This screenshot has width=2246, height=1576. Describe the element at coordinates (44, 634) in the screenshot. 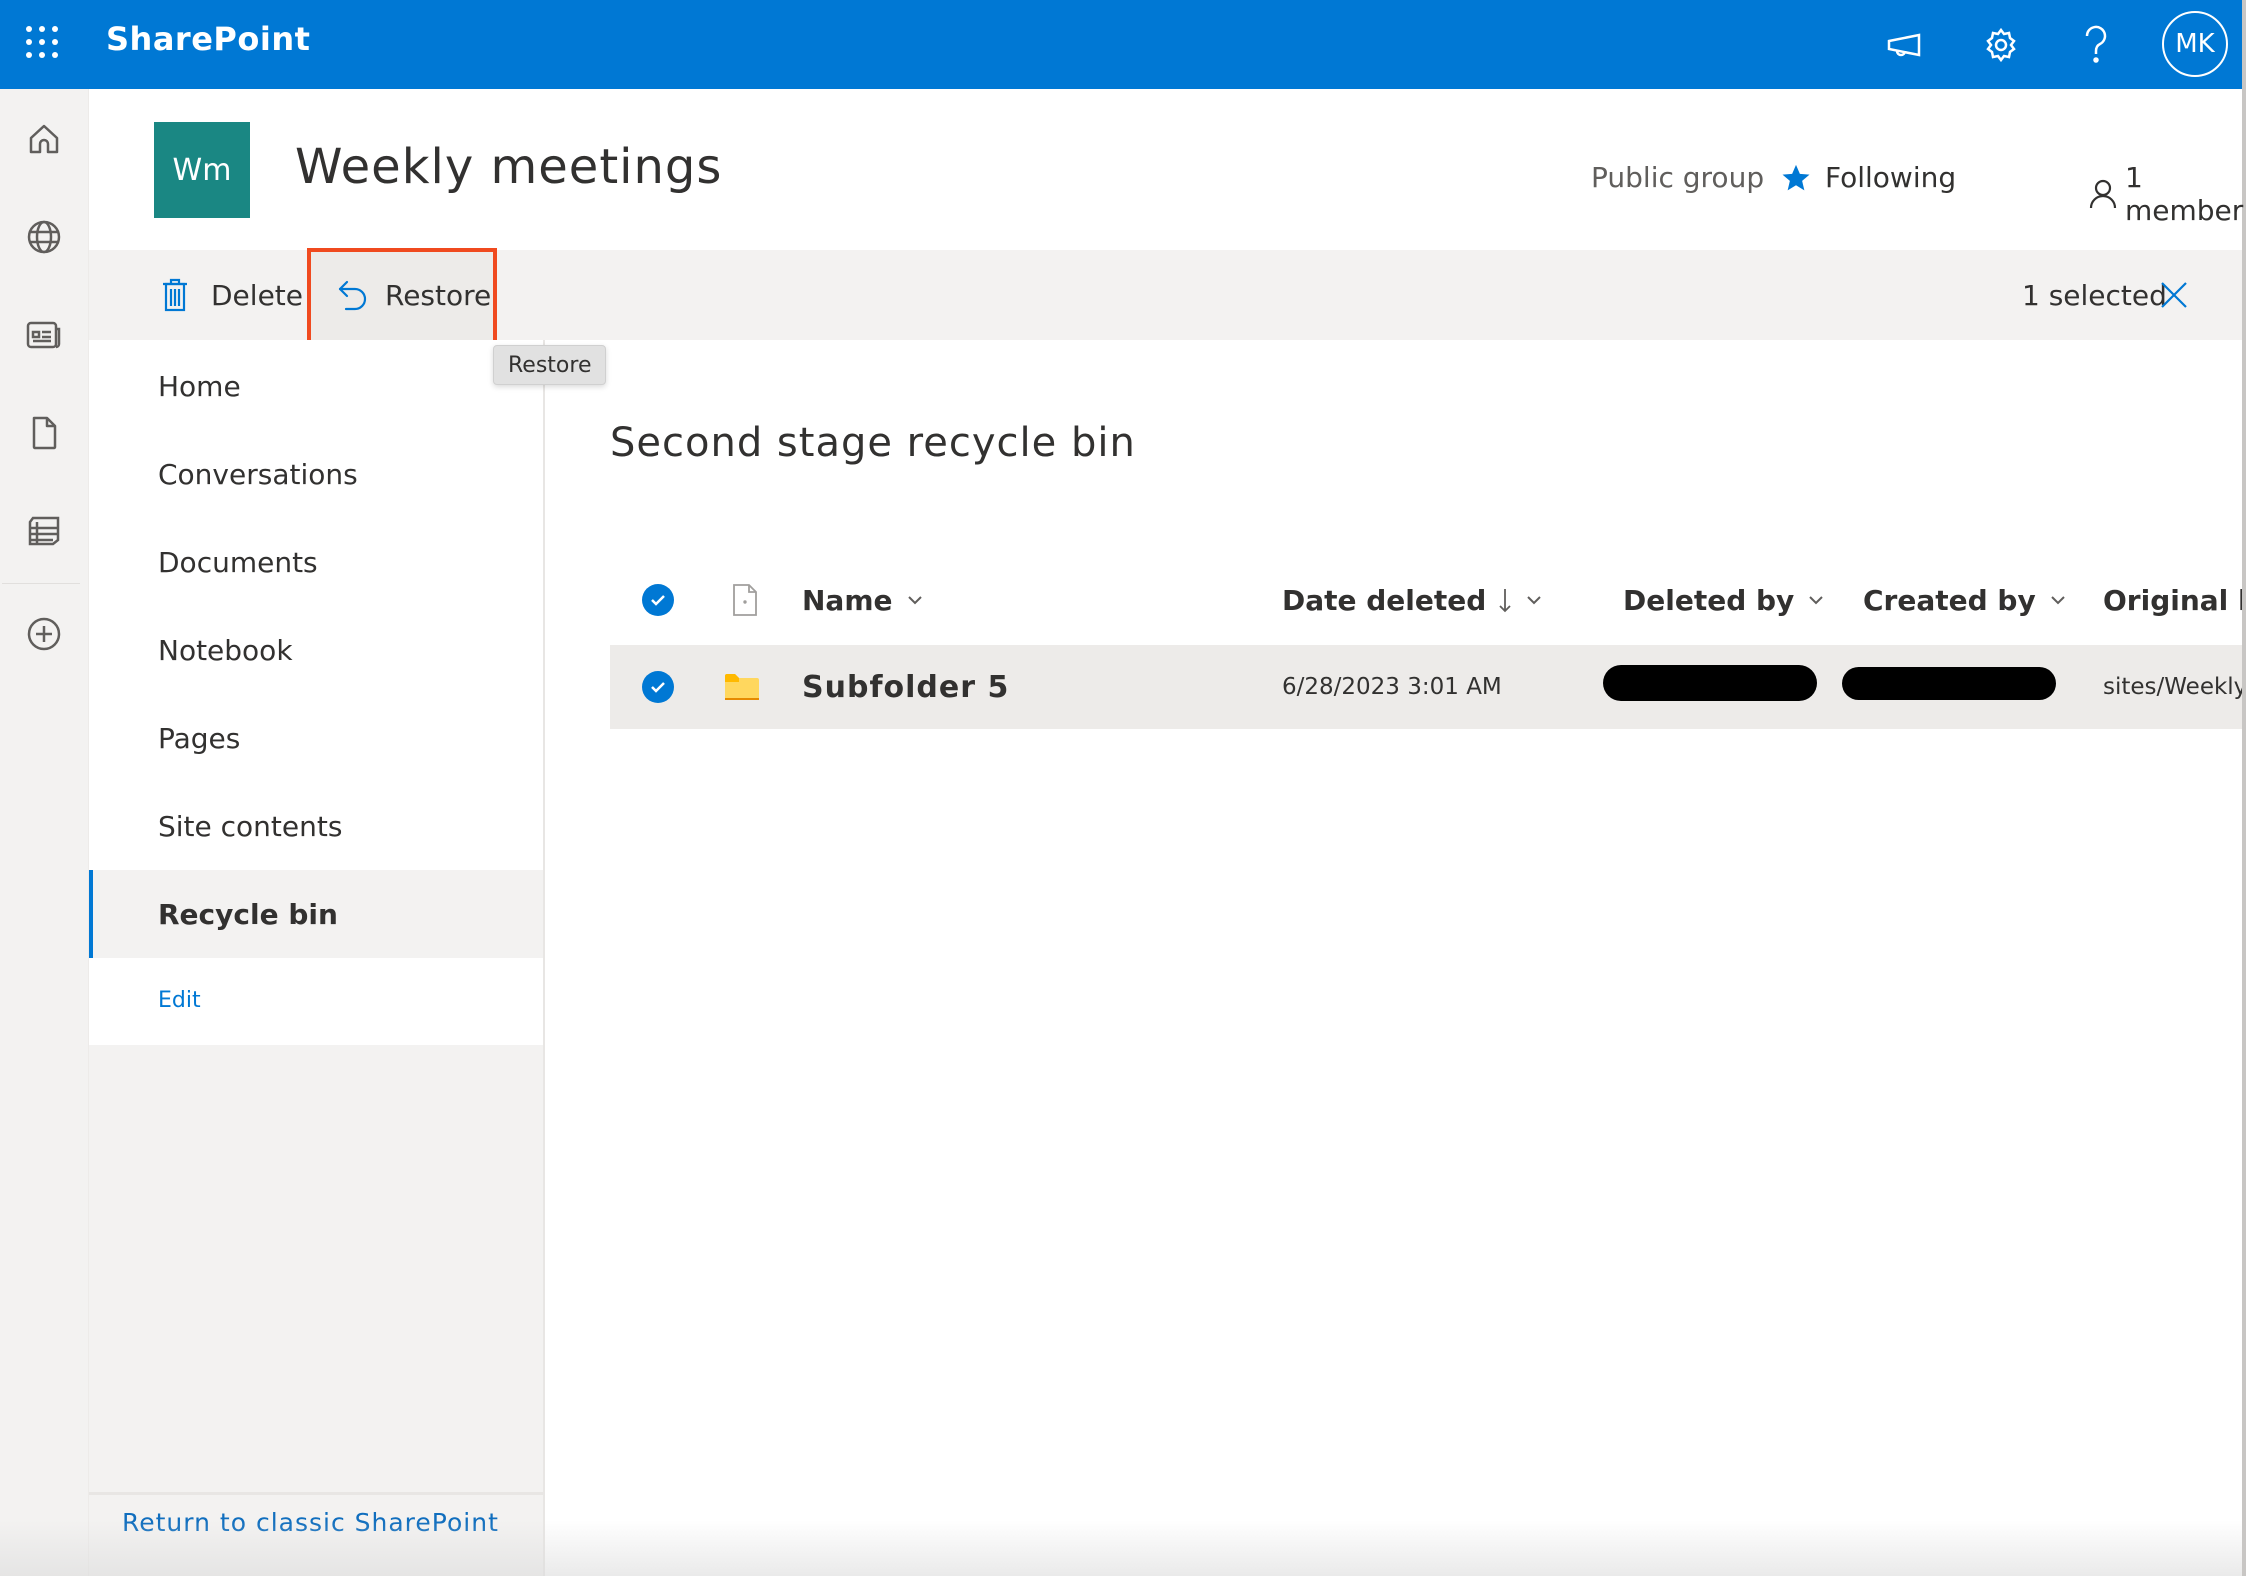

I see `add-icon` at that location.